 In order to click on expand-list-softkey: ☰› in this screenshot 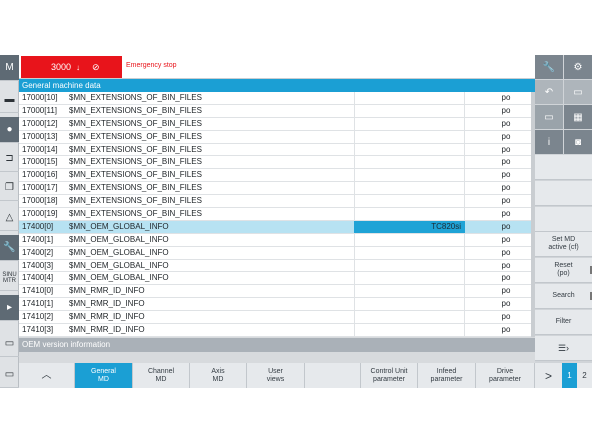, I will do `click(563, 348)`.